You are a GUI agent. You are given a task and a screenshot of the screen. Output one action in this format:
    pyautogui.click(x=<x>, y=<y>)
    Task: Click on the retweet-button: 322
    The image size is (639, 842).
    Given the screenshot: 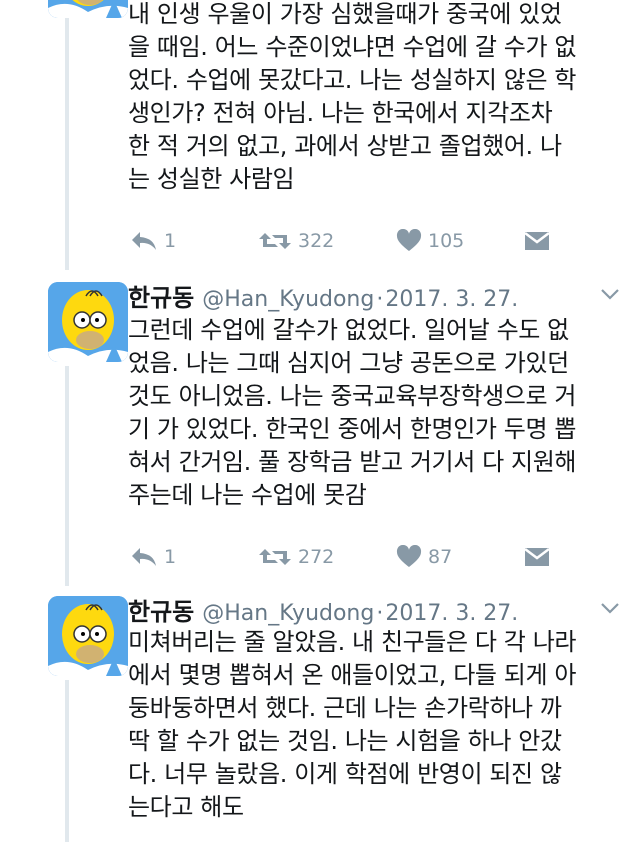 What is the action you would take?
    pyautogui.click(x=296, y=241)
    